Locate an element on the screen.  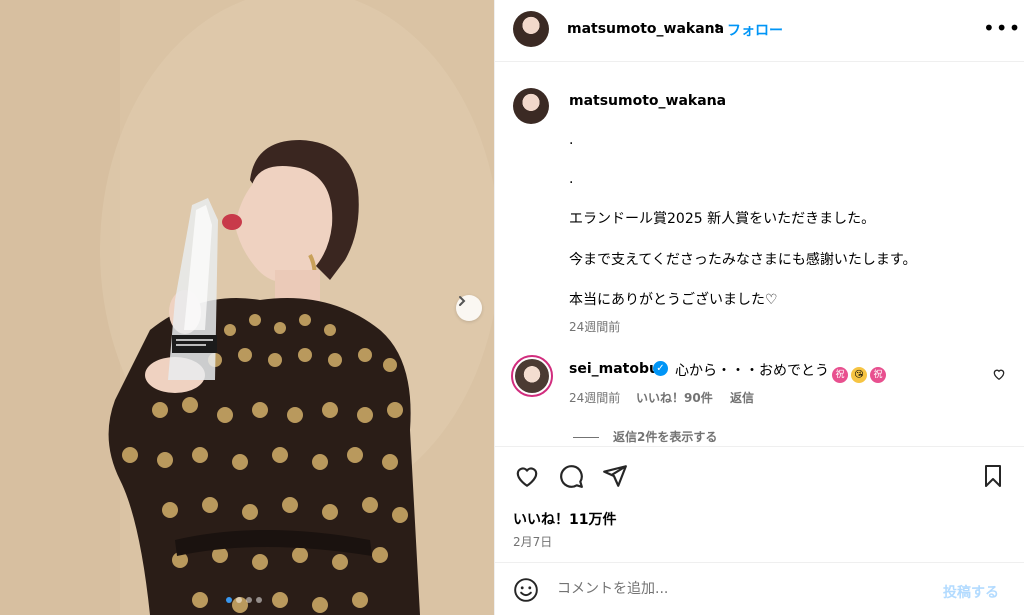
post-actions: いいね！11万件 2月7日 is located at coordinates (759, 503).